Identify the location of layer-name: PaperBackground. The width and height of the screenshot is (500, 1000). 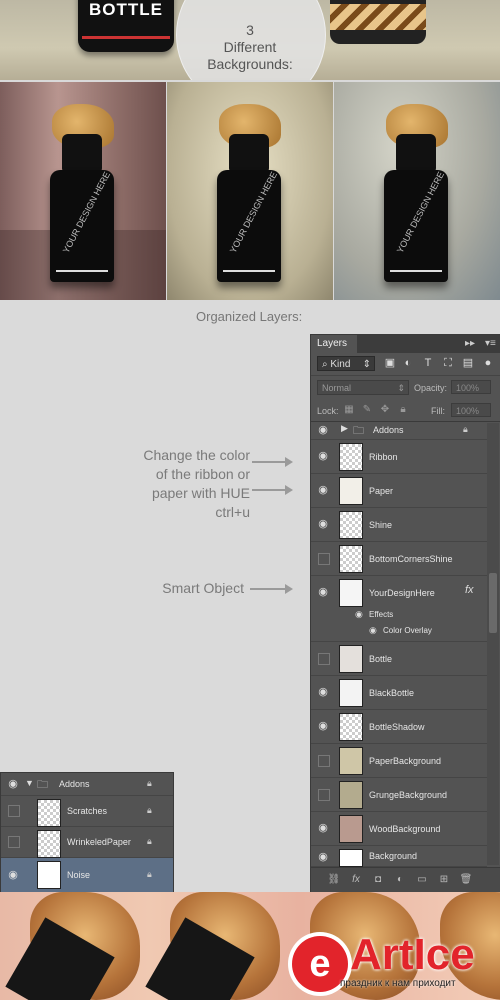
(405, 761).